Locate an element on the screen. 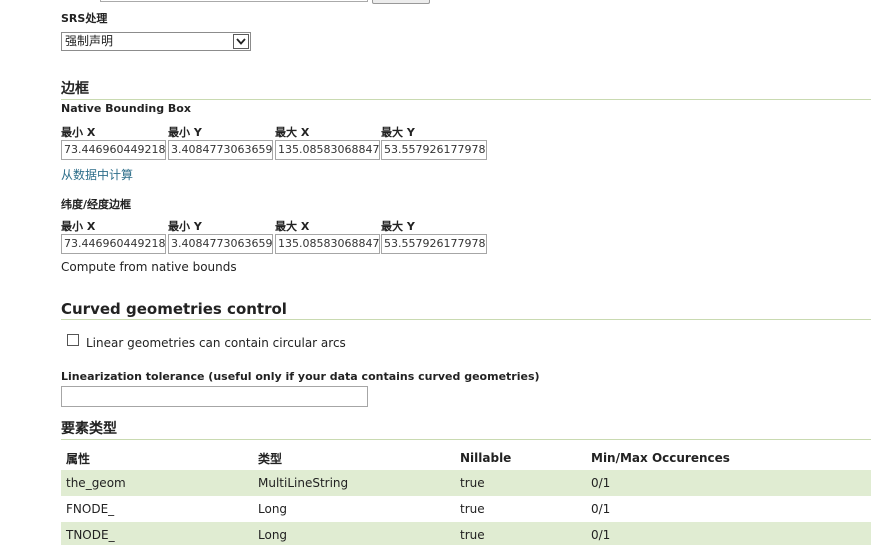  compute-from-native-link: Compute from native bounds is located at coordinates (149, 267).